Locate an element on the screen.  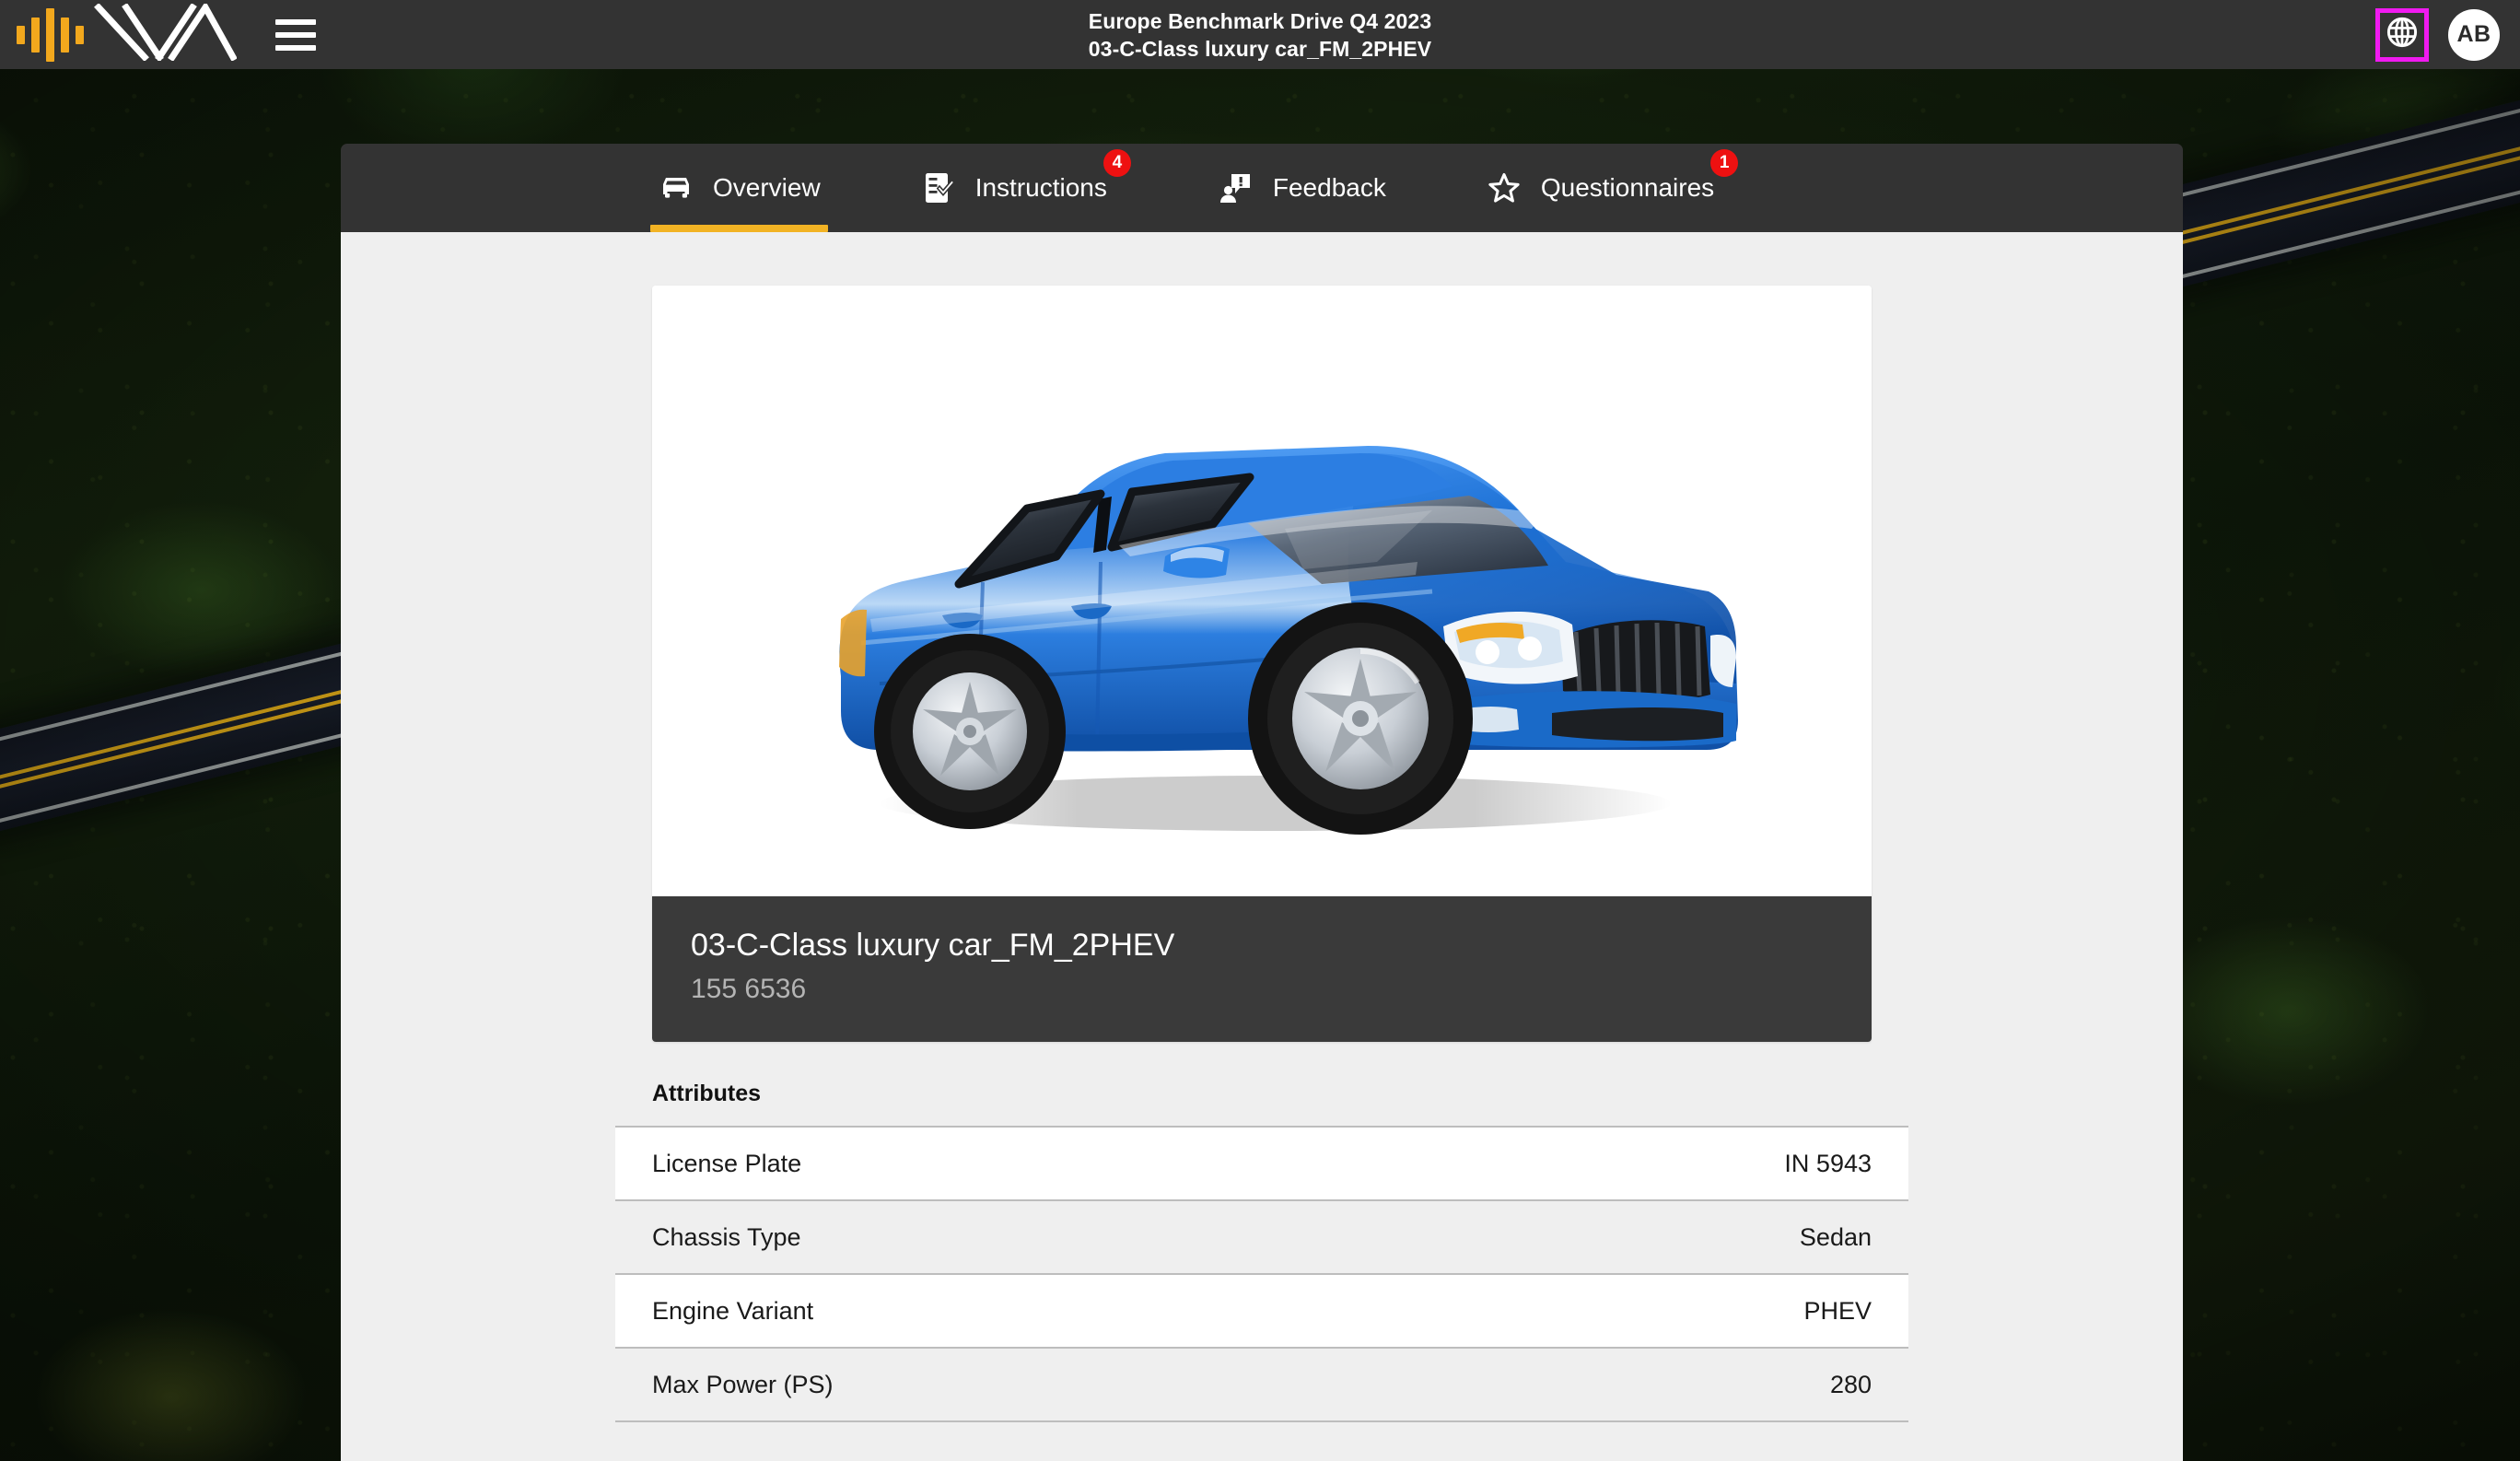
tab-questionnaires-badge: 1 is located at coordinates (1724, 163).